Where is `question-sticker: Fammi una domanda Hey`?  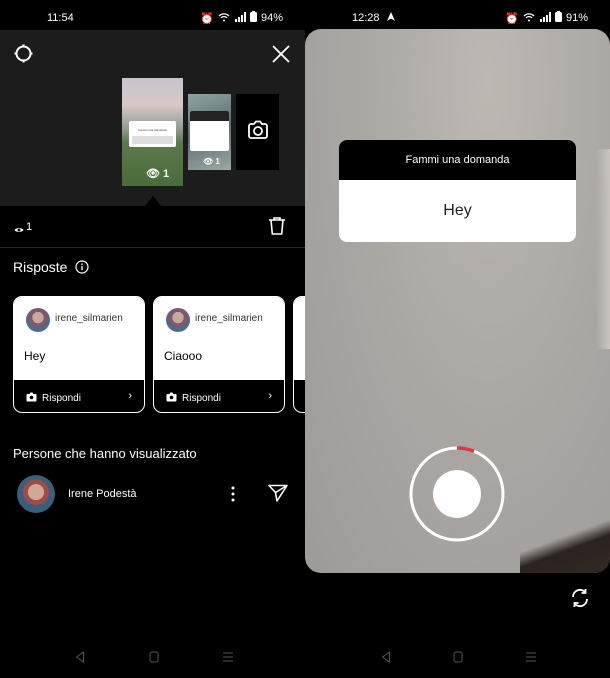 question-sticker: Fammi una domanda Hey is located at coordinates (457, 191).